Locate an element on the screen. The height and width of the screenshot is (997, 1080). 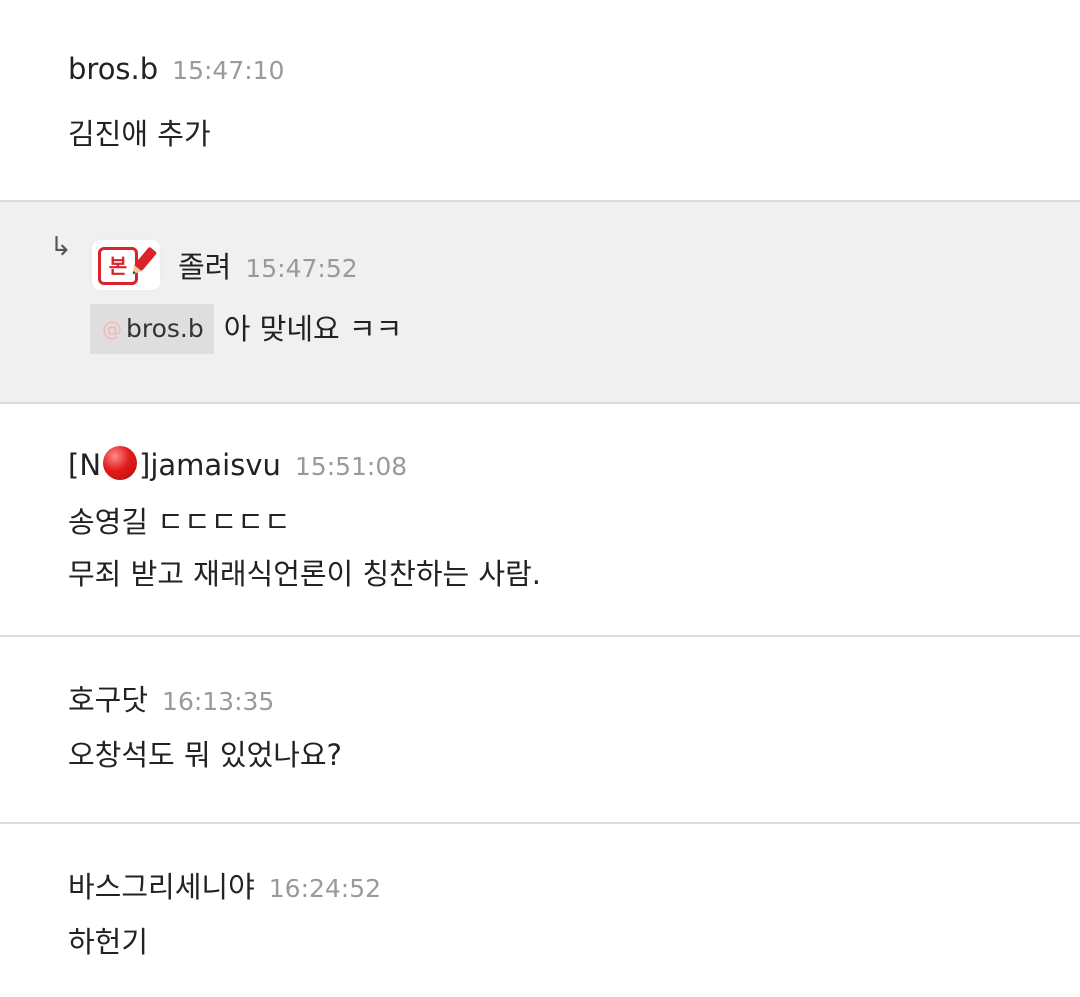
comment-line: 오창석도 뭐 있었나요? is located at coordinates (205, 755).